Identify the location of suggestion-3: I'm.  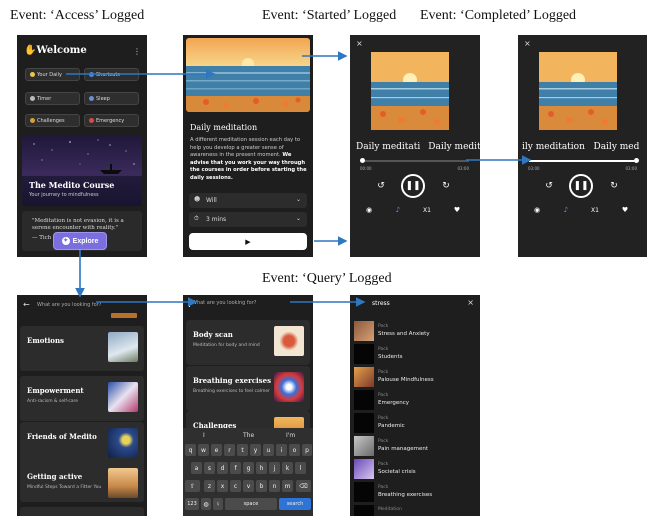
(290, 435).